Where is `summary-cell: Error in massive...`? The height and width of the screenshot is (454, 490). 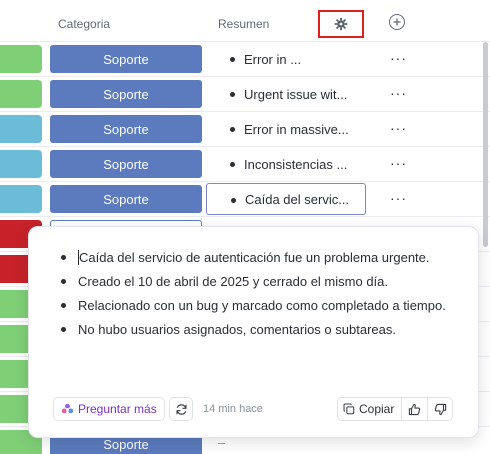 summary-cell: Error in massive... is located at coordinates (286, 129).